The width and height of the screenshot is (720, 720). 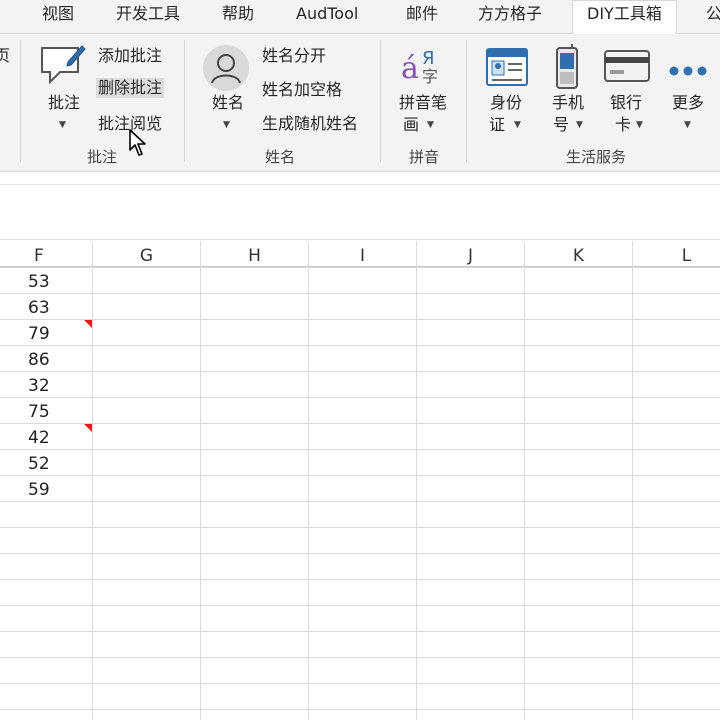 What do you see at coordinates (254, 254) in the screenshot?
I see `column-header-h: H` at bounding box center [254, 254].